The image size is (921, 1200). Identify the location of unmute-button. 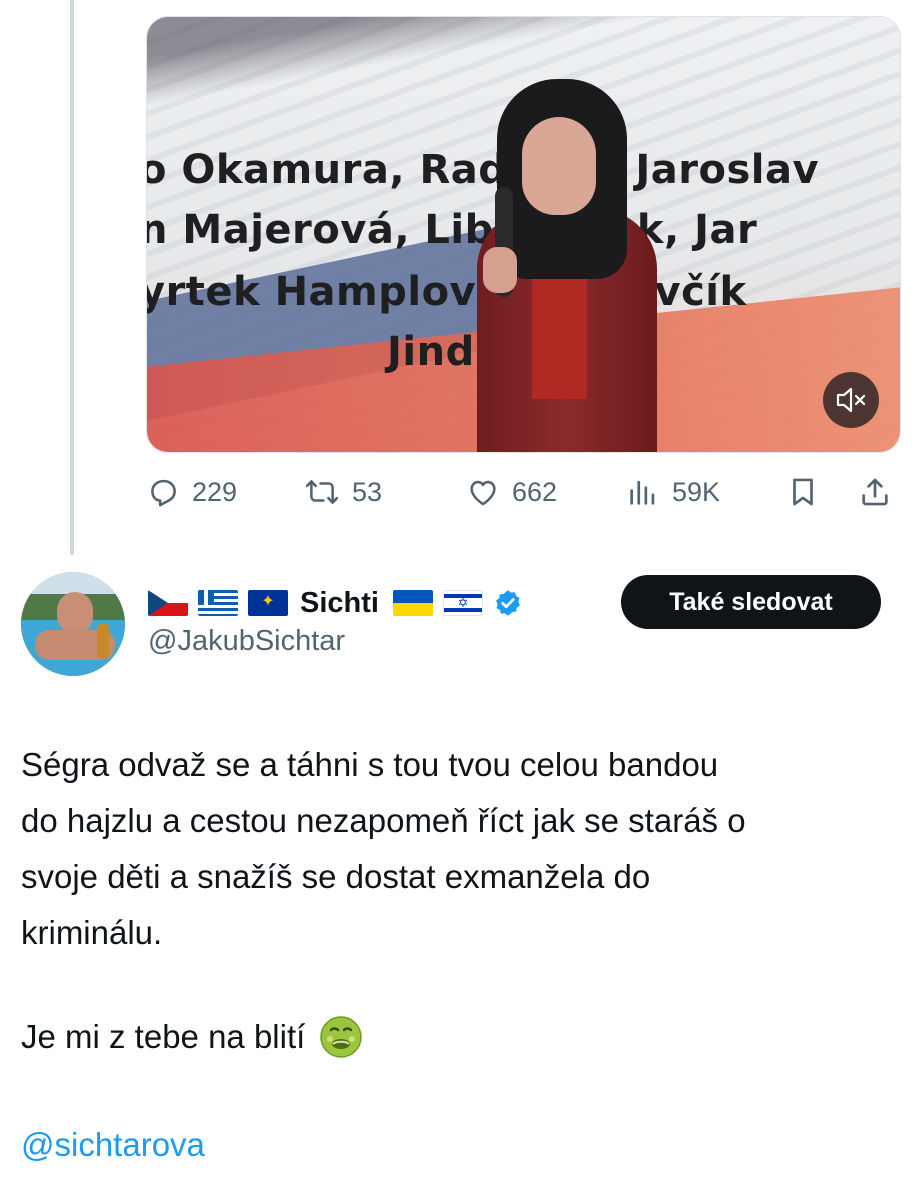
(851, 400).